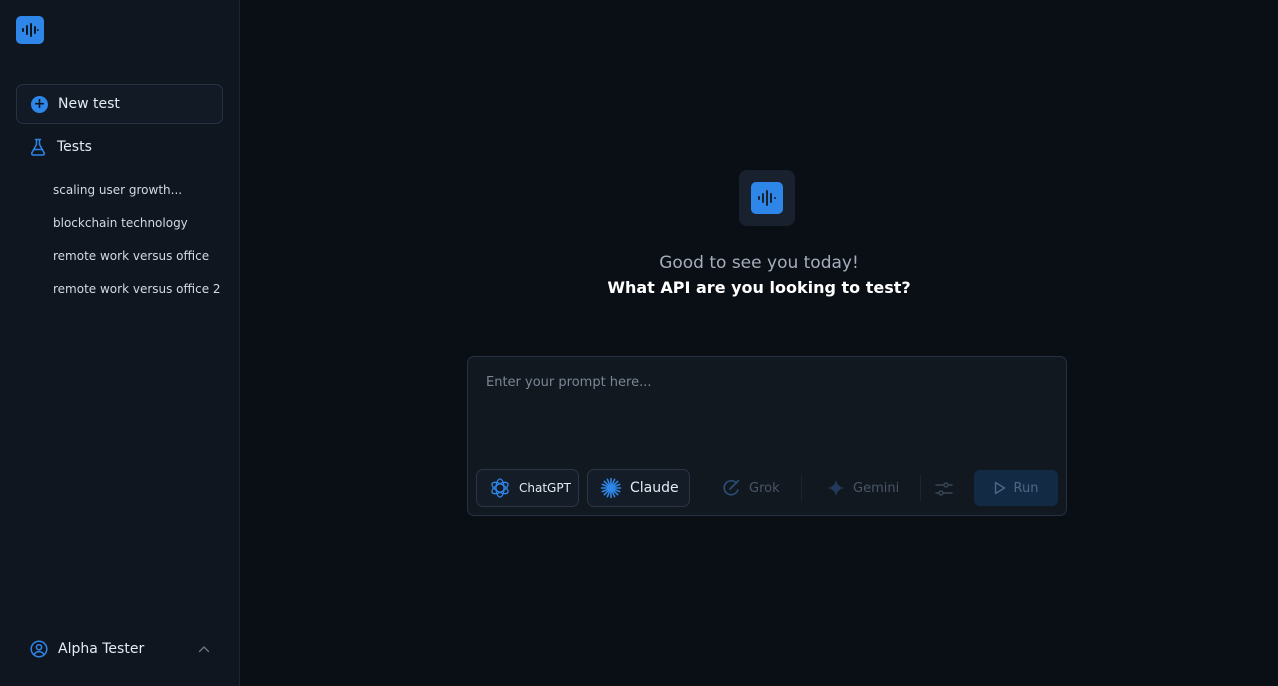 This screenshot has width=1278, height=686. I want to click on prompt-input, so click(766, 415).